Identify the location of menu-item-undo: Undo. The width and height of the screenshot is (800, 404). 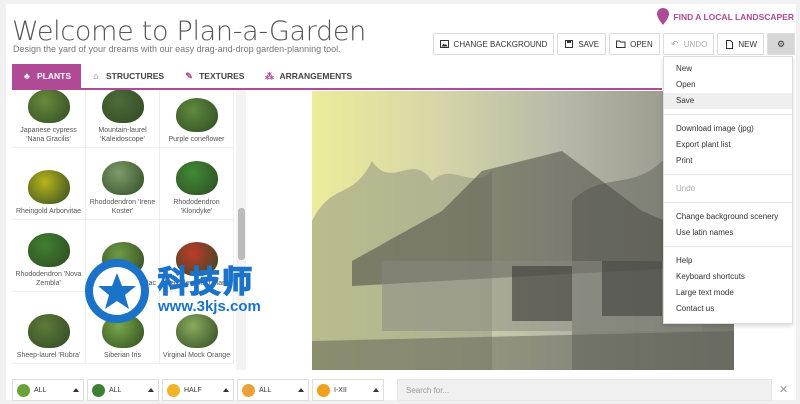
(728, 189).